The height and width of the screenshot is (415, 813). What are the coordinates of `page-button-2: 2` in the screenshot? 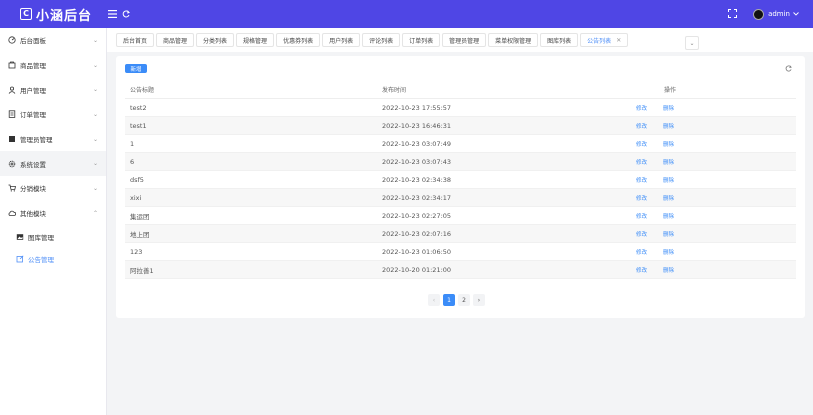 It's located at (464, 300).